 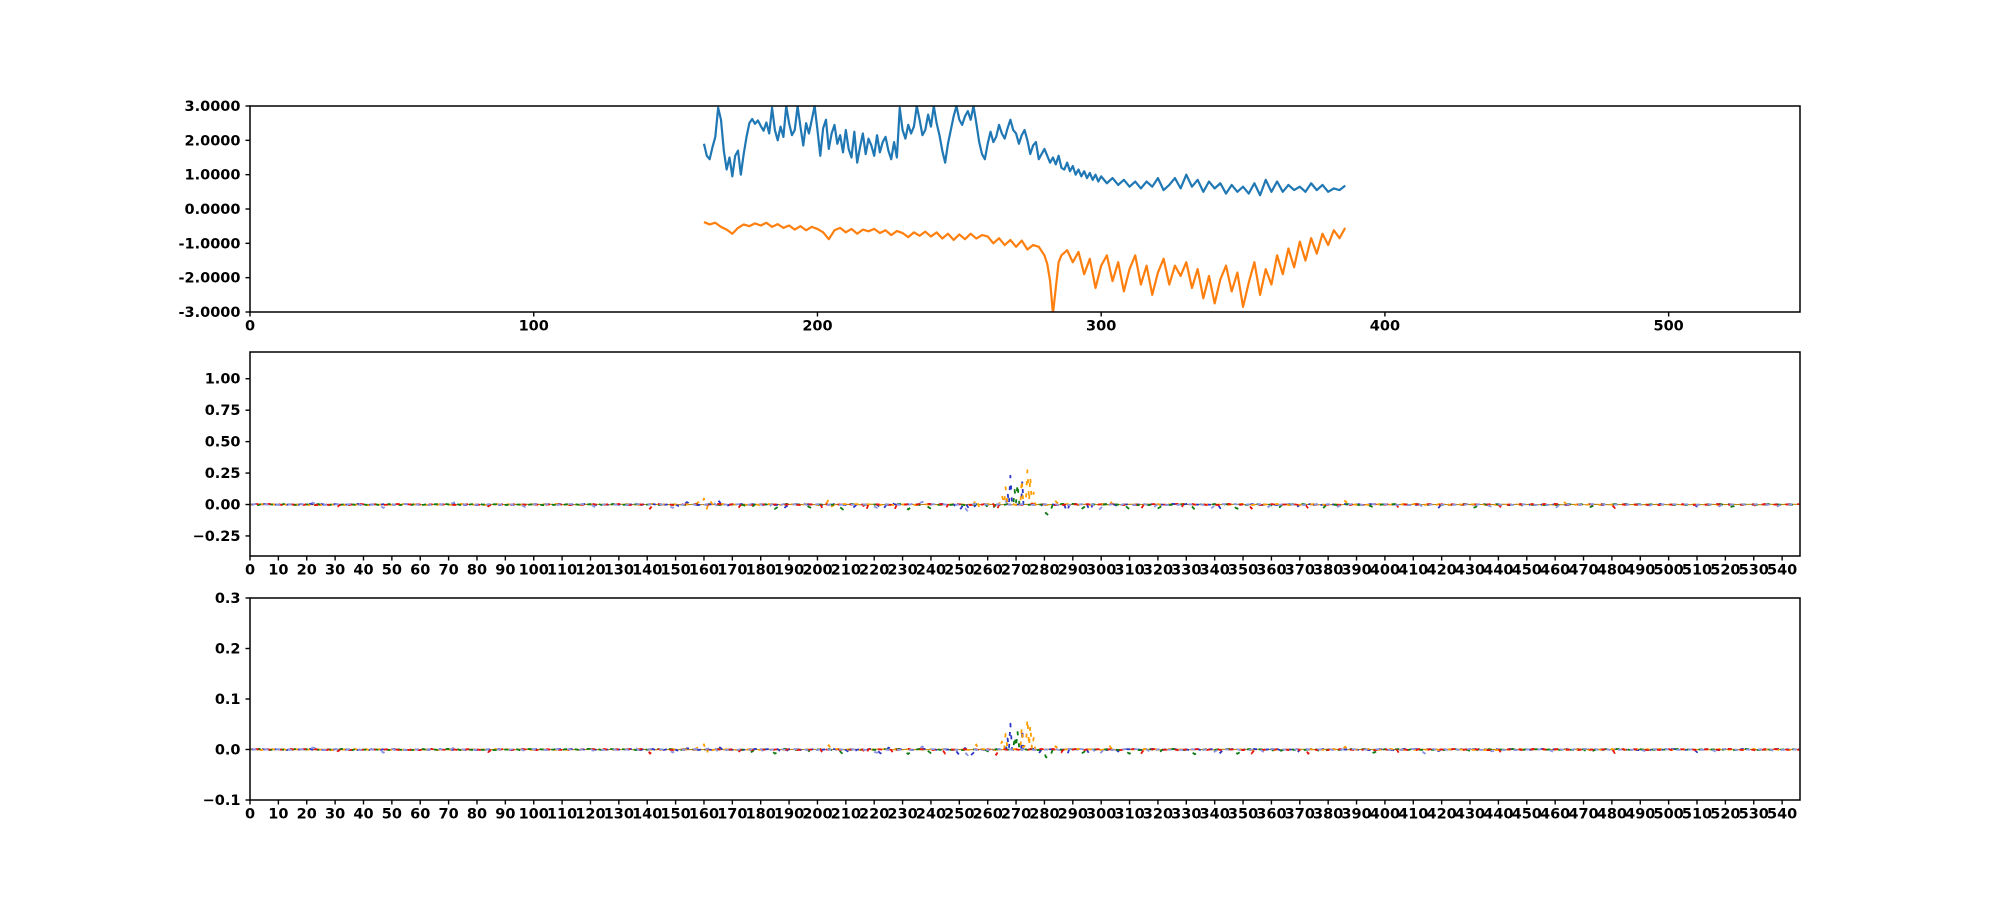 What do you see at coordinates (619, 815) in the screenshot?
I see `x-tick-label: 130` at bounding box center [619, 815].